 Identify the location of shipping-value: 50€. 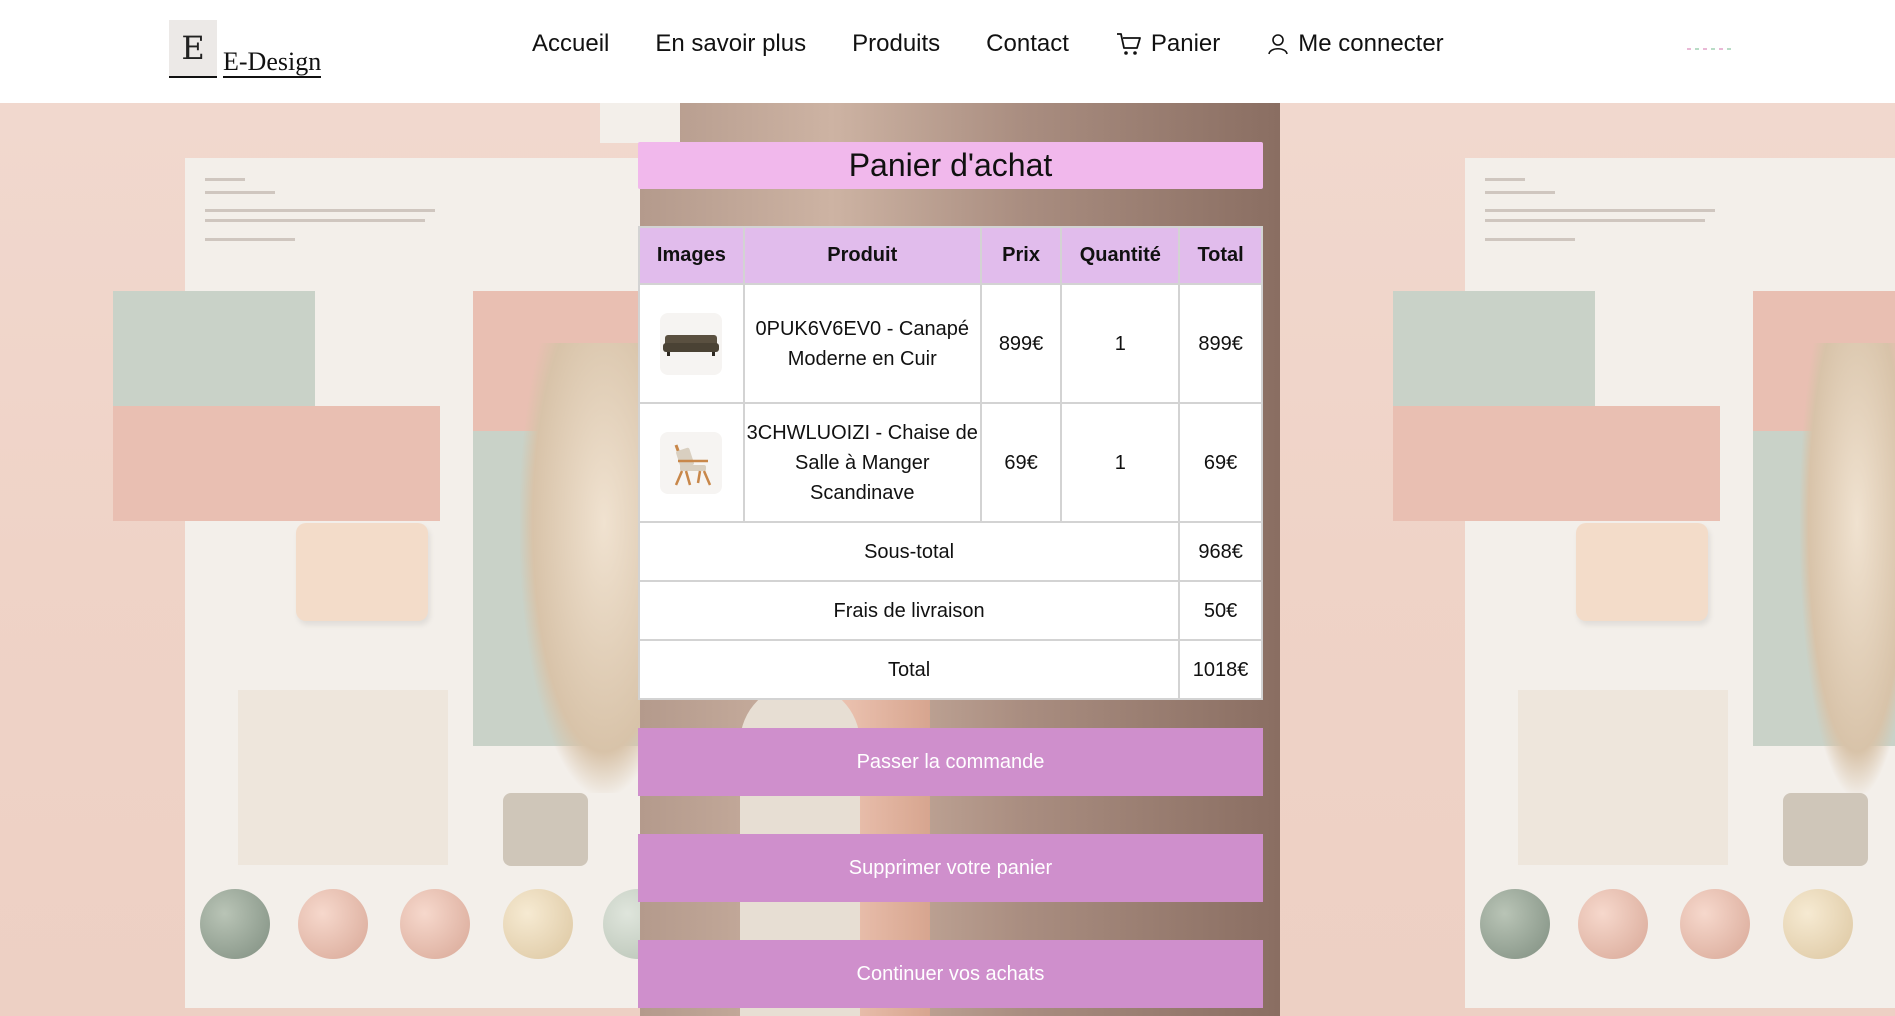
(1220, 610).